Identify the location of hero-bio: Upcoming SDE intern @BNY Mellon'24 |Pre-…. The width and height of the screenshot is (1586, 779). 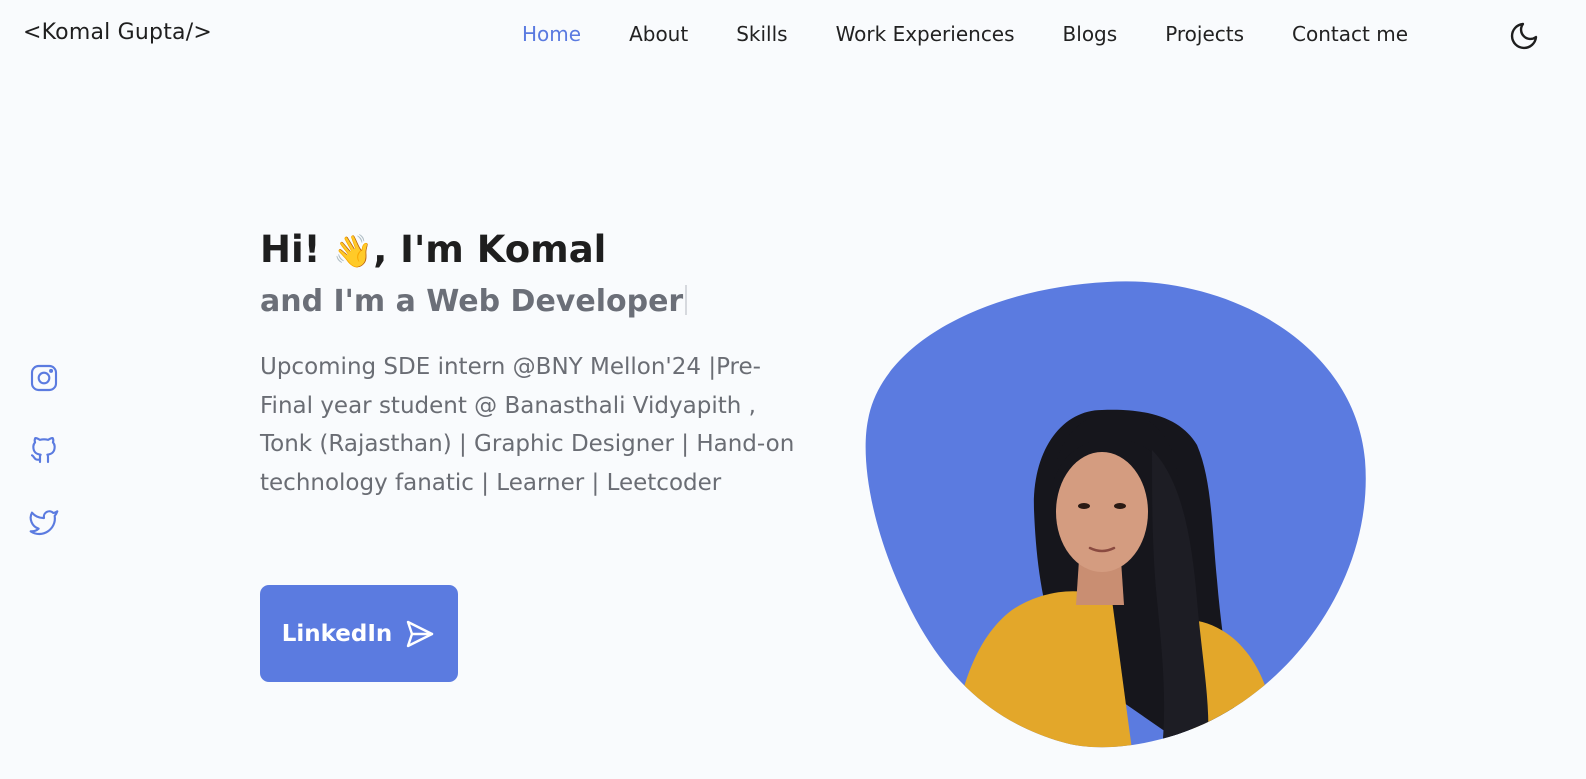
(527, 425).